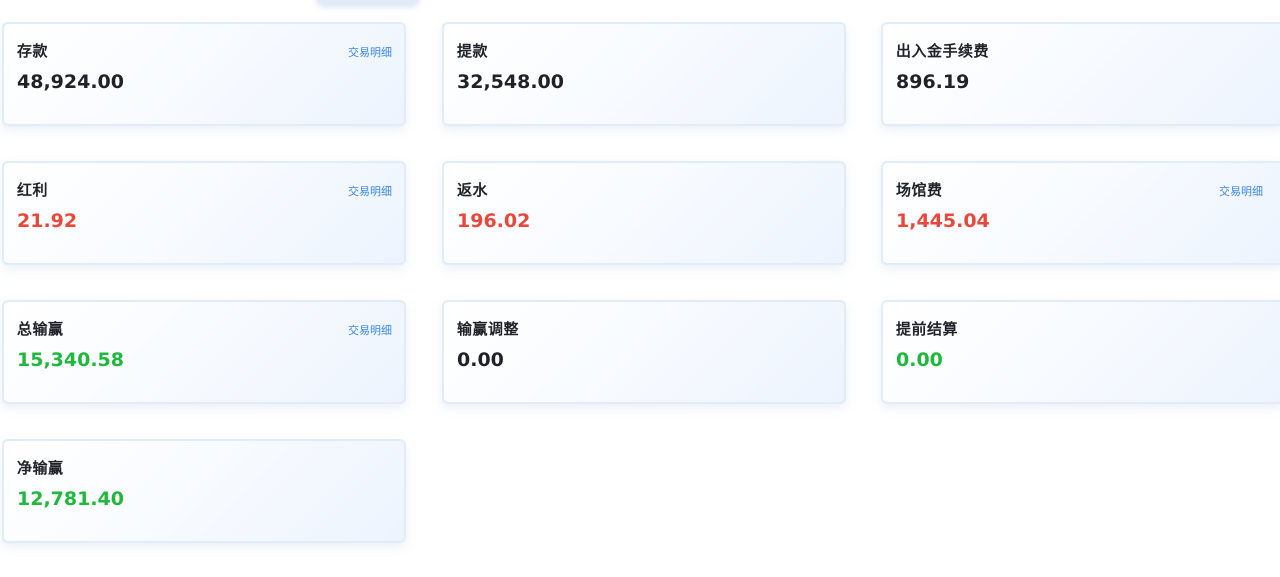  Describe the element at coordinates (204, 74) in the screenshot. I see `card-deposit: 存款 交易明细 48,924.00` at that location.